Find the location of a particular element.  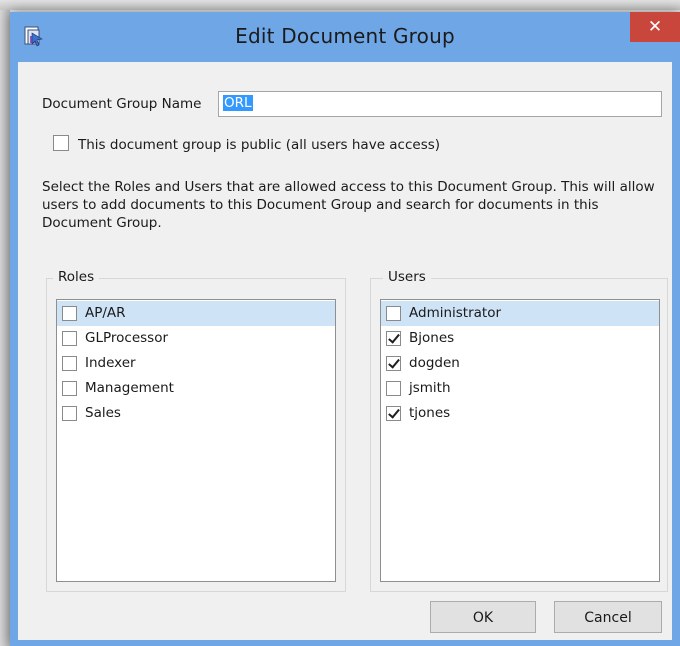

user-label: jsmith is located at coordinates (430, 388).